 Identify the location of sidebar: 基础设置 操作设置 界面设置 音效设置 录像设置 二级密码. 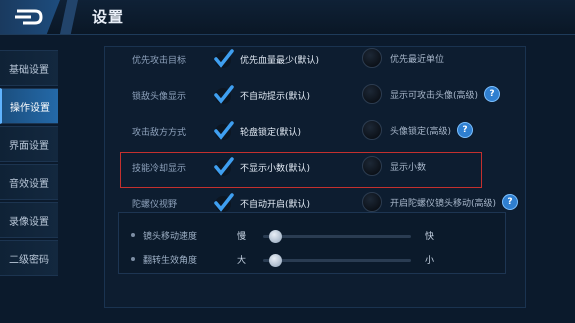
(29, 164).